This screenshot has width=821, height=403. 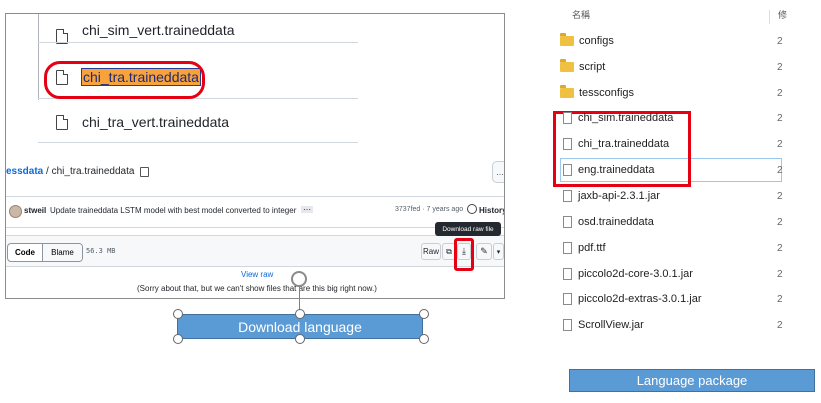 I want to click on view-raw-link: View raw, so click(x=257, y=274).